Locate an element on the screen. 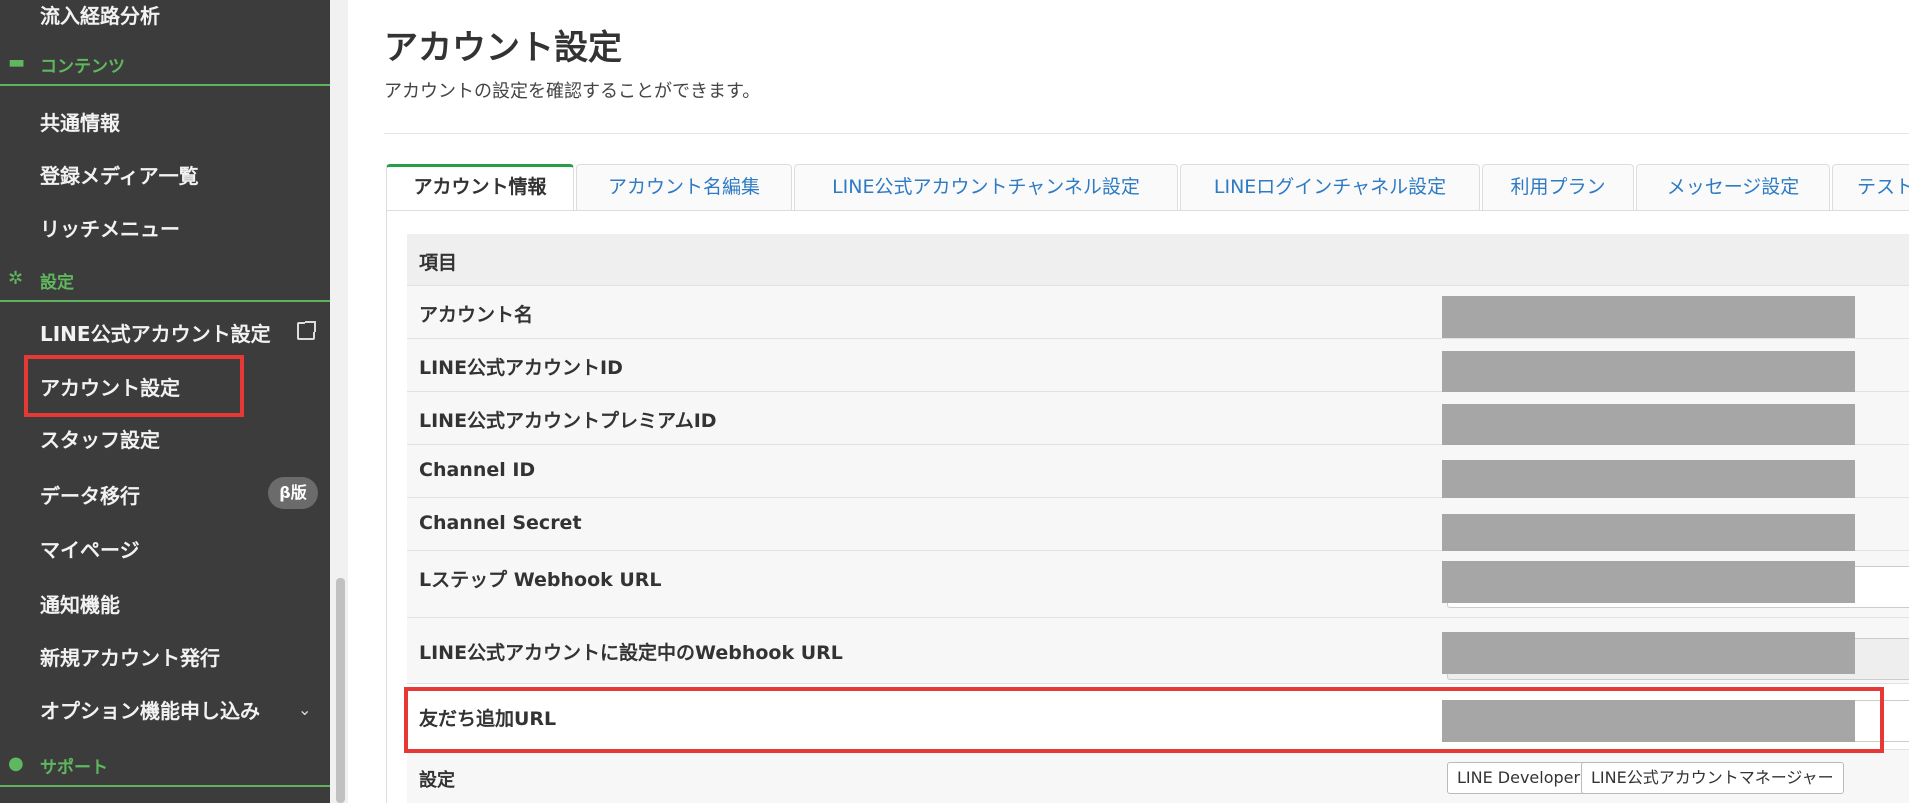  column-header: 項目 is located at coordinates (438, 263).